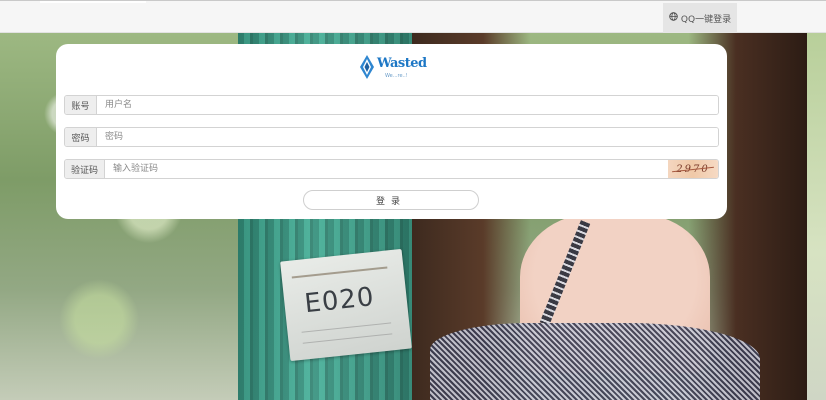 This screenshot has width=826, height=400. I want to click on diamond-logo-icon, so click(367, 67).